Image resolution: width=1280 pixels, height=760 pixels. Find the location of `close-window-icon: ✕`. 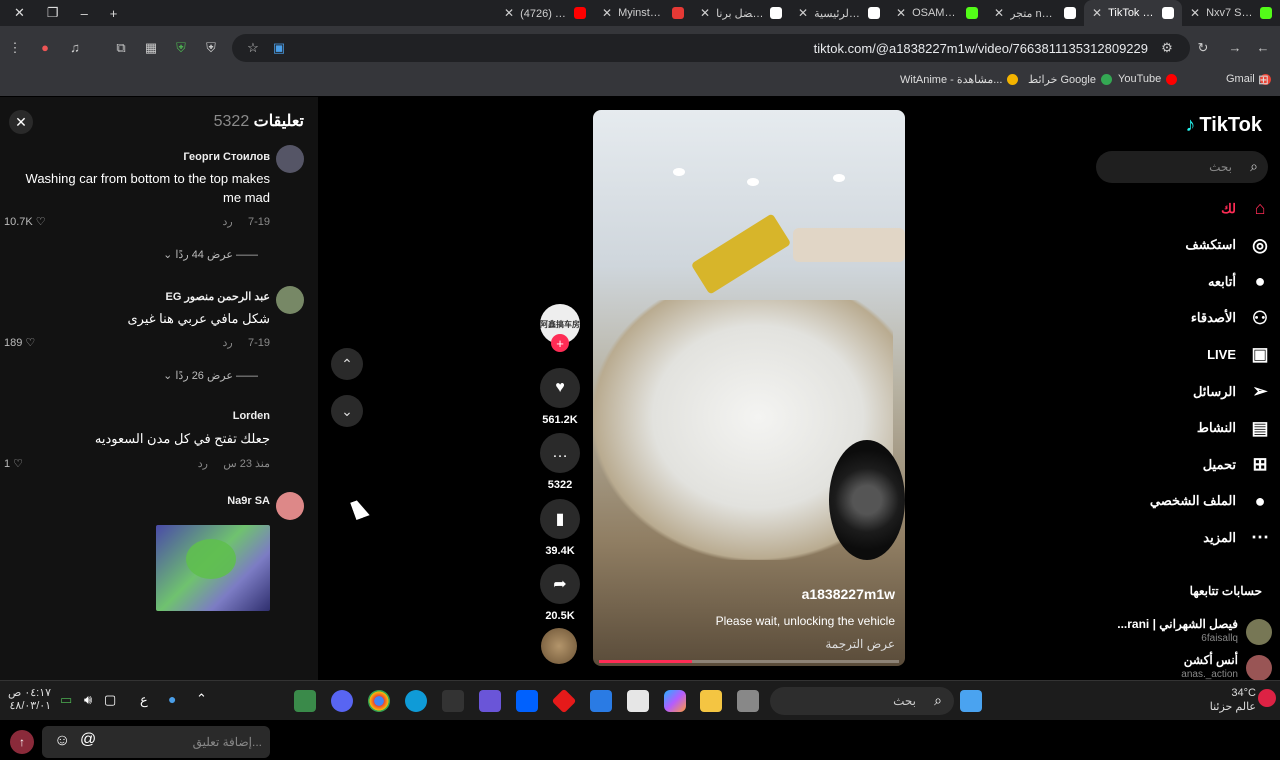

close-window-icon: ✕ is located at coordinates (19, 13).